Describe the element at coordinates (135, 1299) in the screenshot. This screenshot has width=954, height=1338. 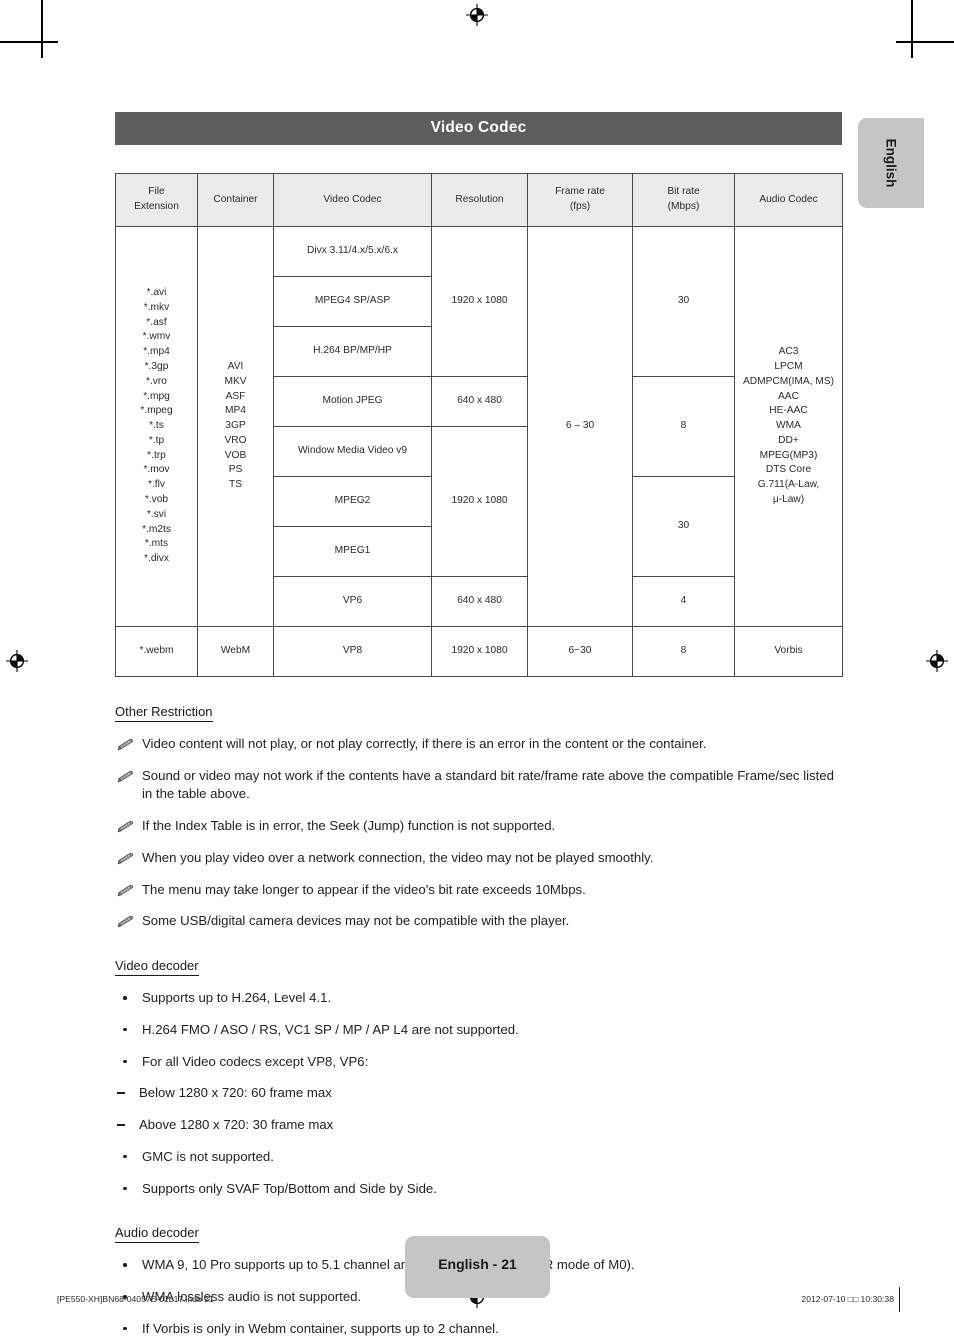
I see `footer-file-stamp: [PE550-XH]BN68-04057E-01L17.indb 21` at that location.